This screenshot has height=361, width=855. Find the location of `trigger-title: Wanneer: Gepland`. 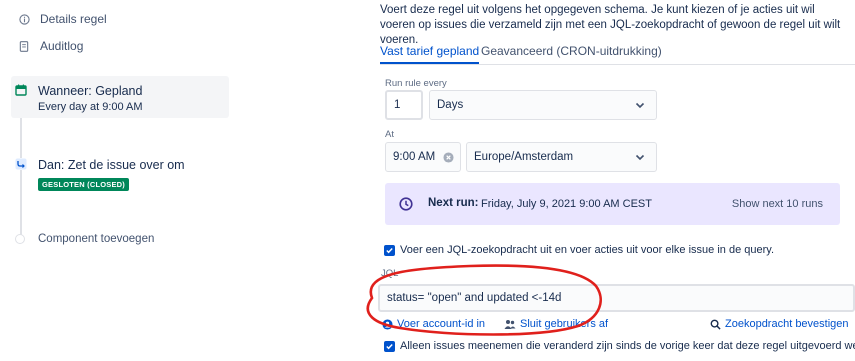

trigger-title: Wanneer: Gepland is located at coordinates (90, 91).